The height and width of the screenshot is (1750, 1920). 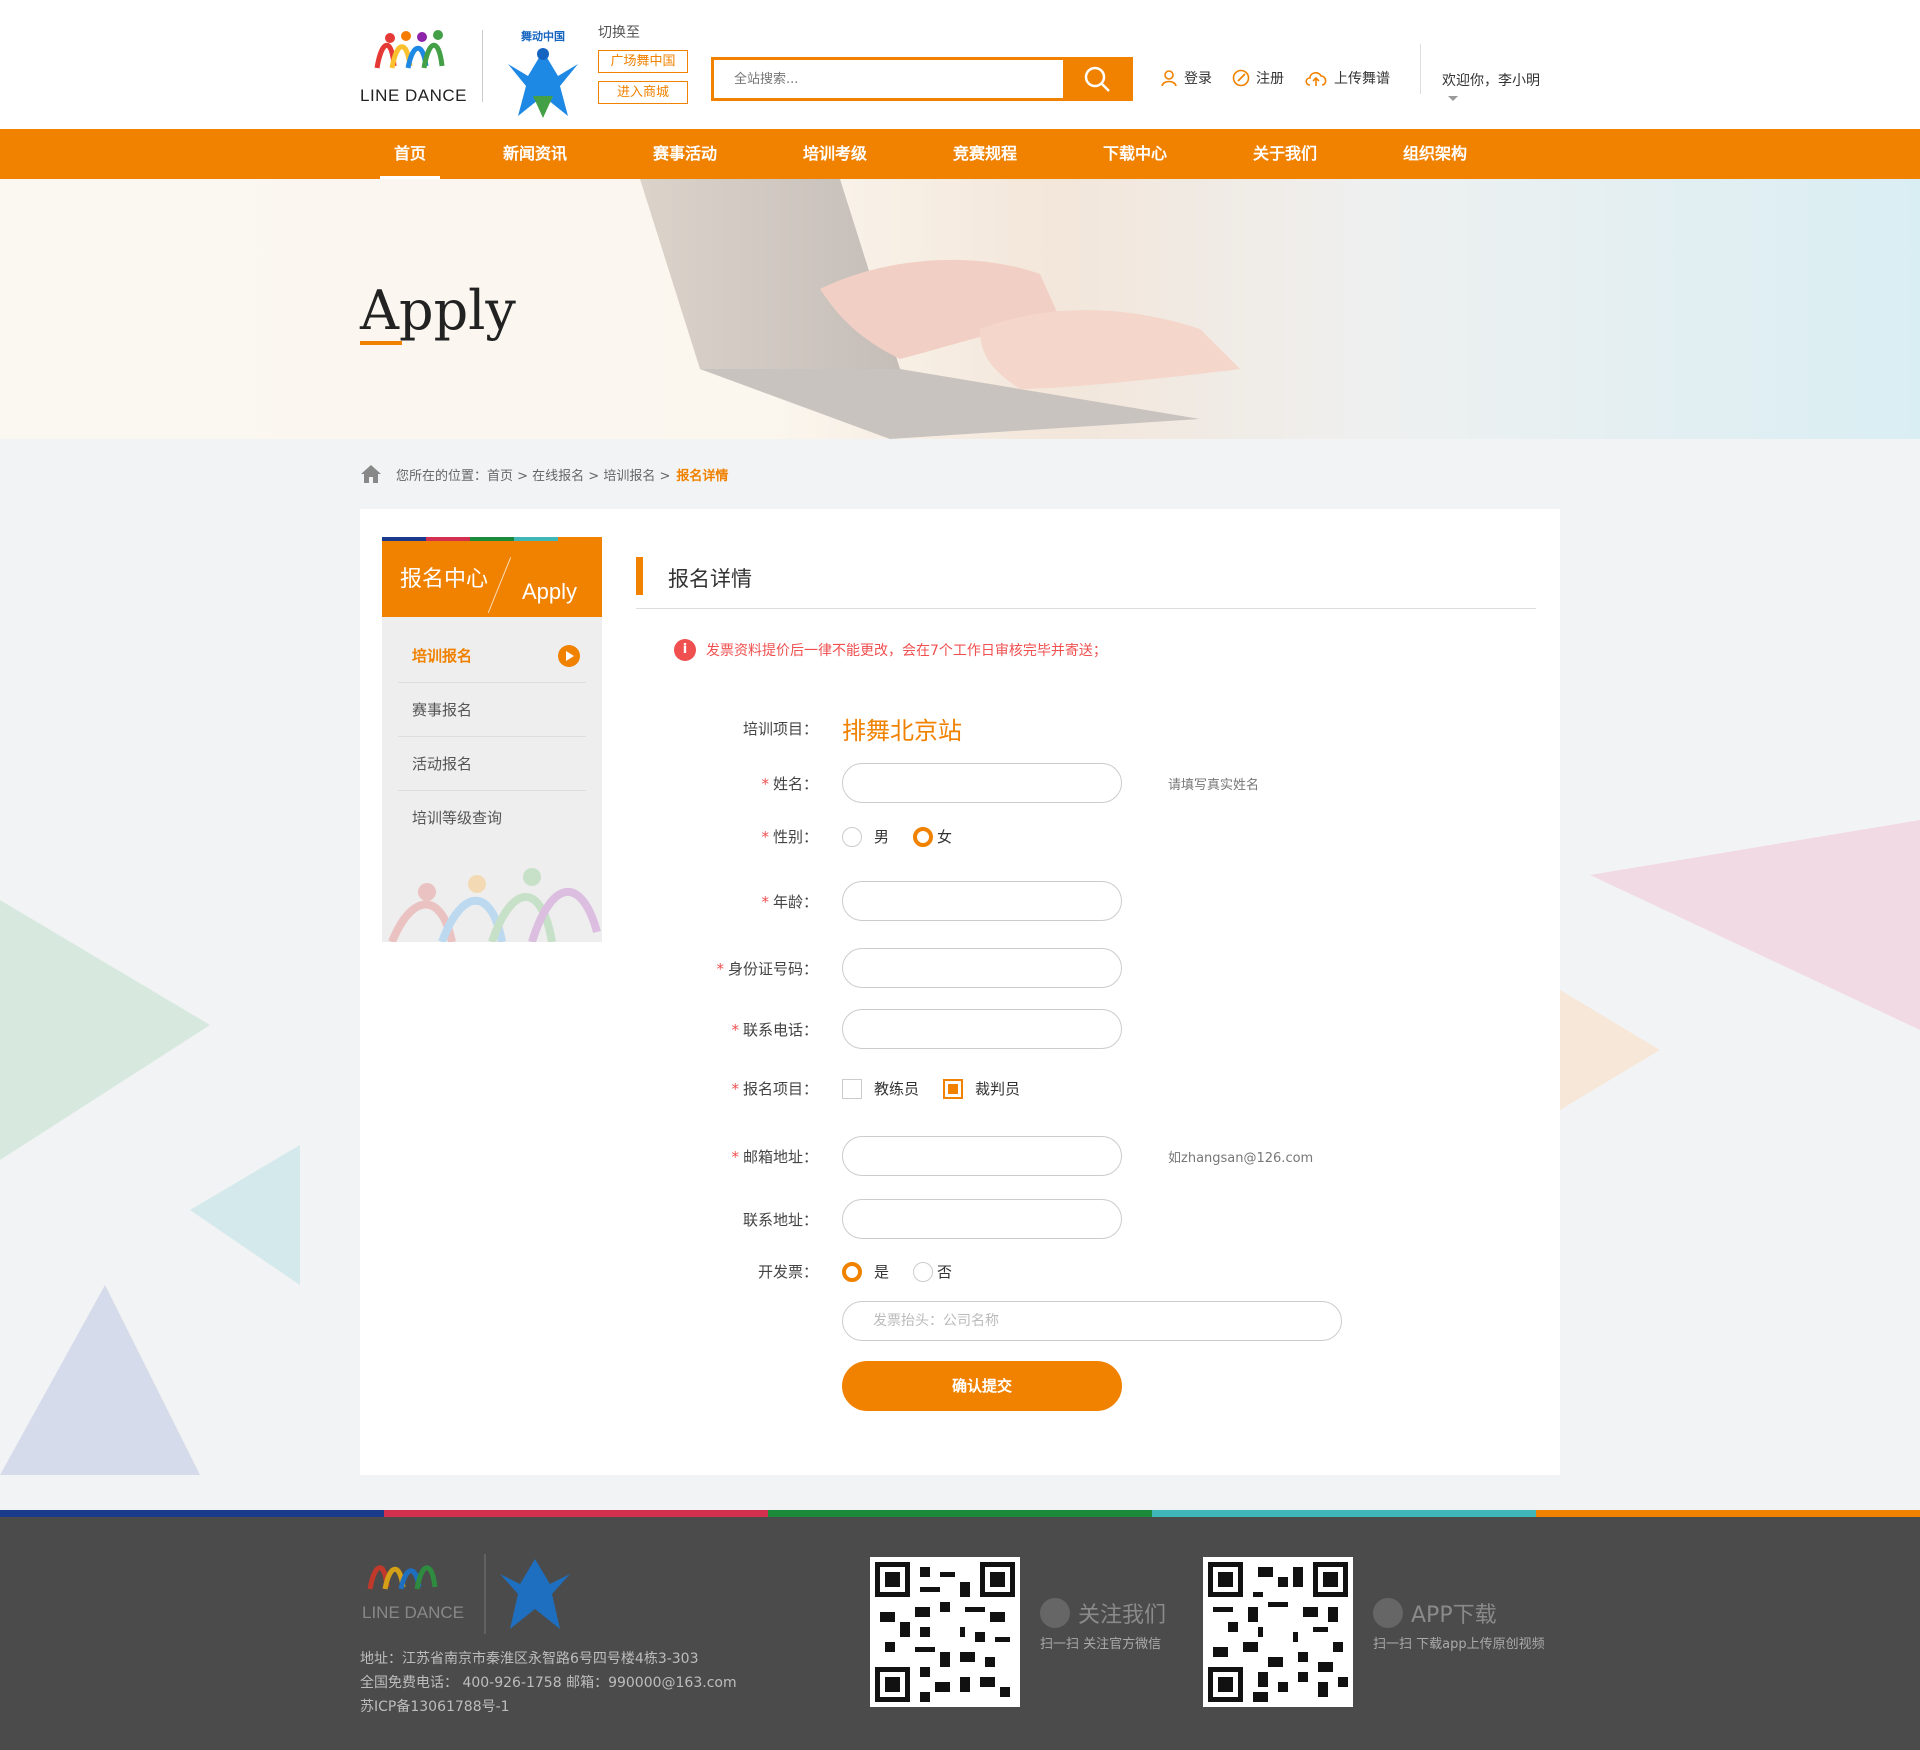 What do you see at coordinates (876, 1088) in the screenshot?
I see `row-item: * 报名项目： 教练员 裁判员` at bounding box center [876, 1088].